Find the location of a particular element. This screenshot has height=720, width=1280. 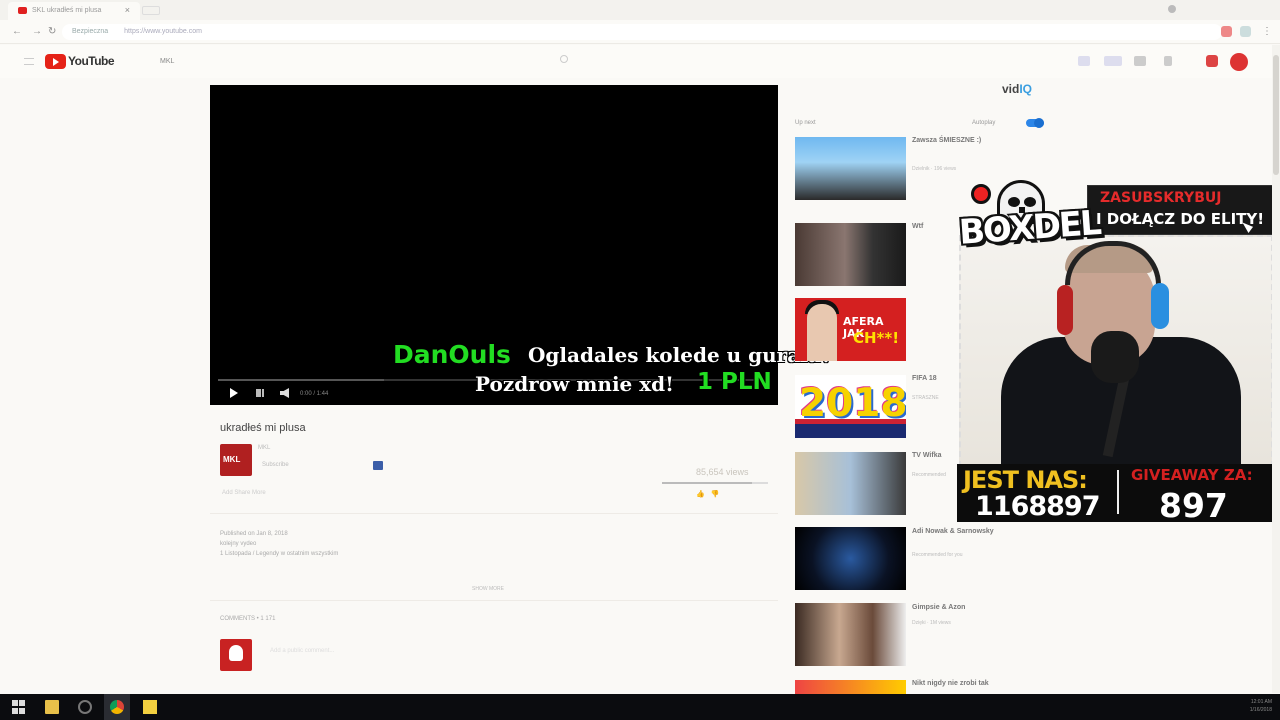

related-video-meta: Dzięki · 1M views is located at coordinates (931, 623).